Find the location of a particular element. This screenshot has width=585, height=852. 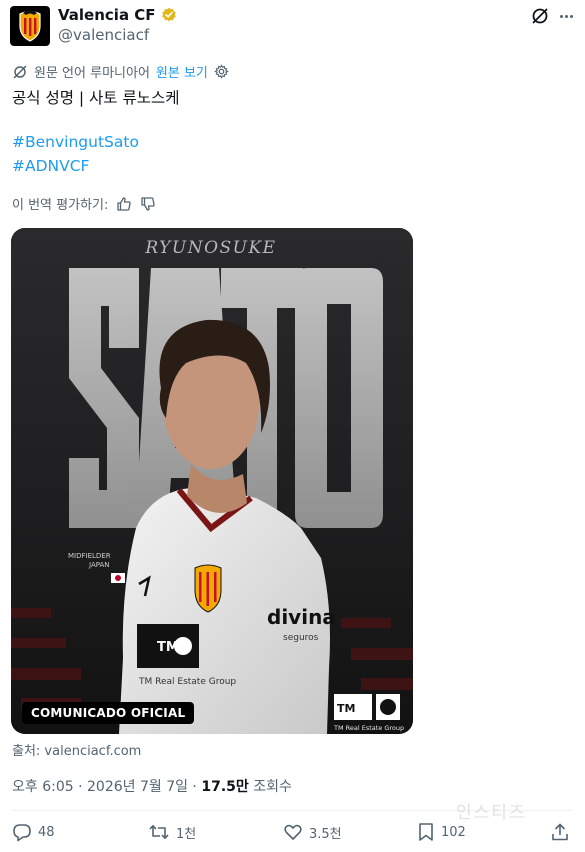

translation-source-label: 원문 언어 루마니아어 is located at coordinates (92, 73).